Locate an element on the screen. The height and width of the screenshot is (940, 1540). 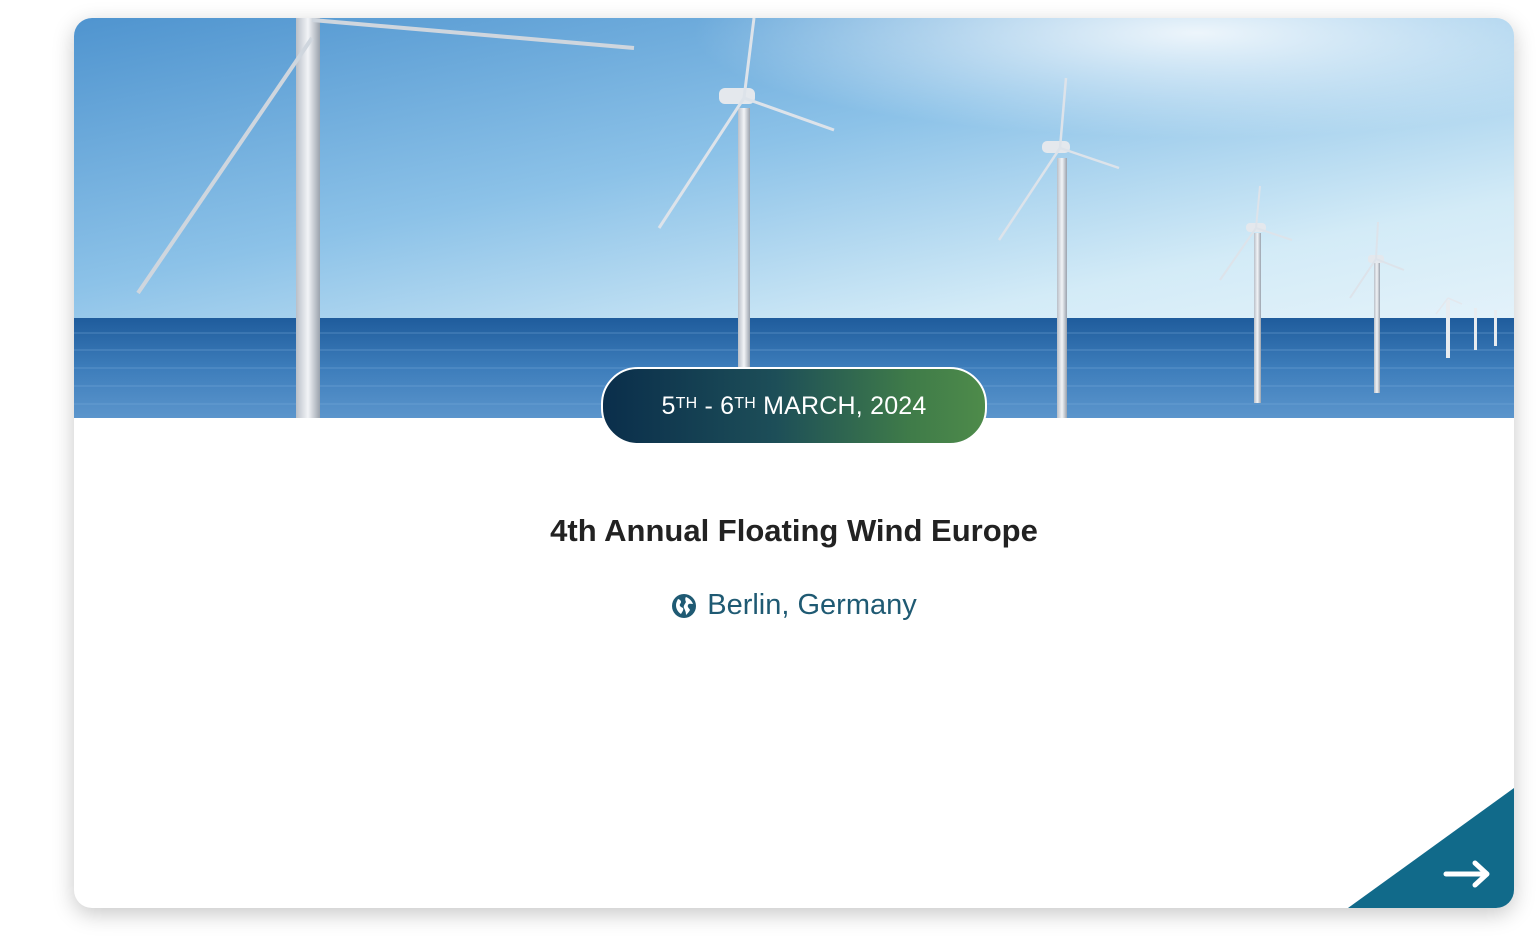
globe-icon is located at coordinates (684, 606).